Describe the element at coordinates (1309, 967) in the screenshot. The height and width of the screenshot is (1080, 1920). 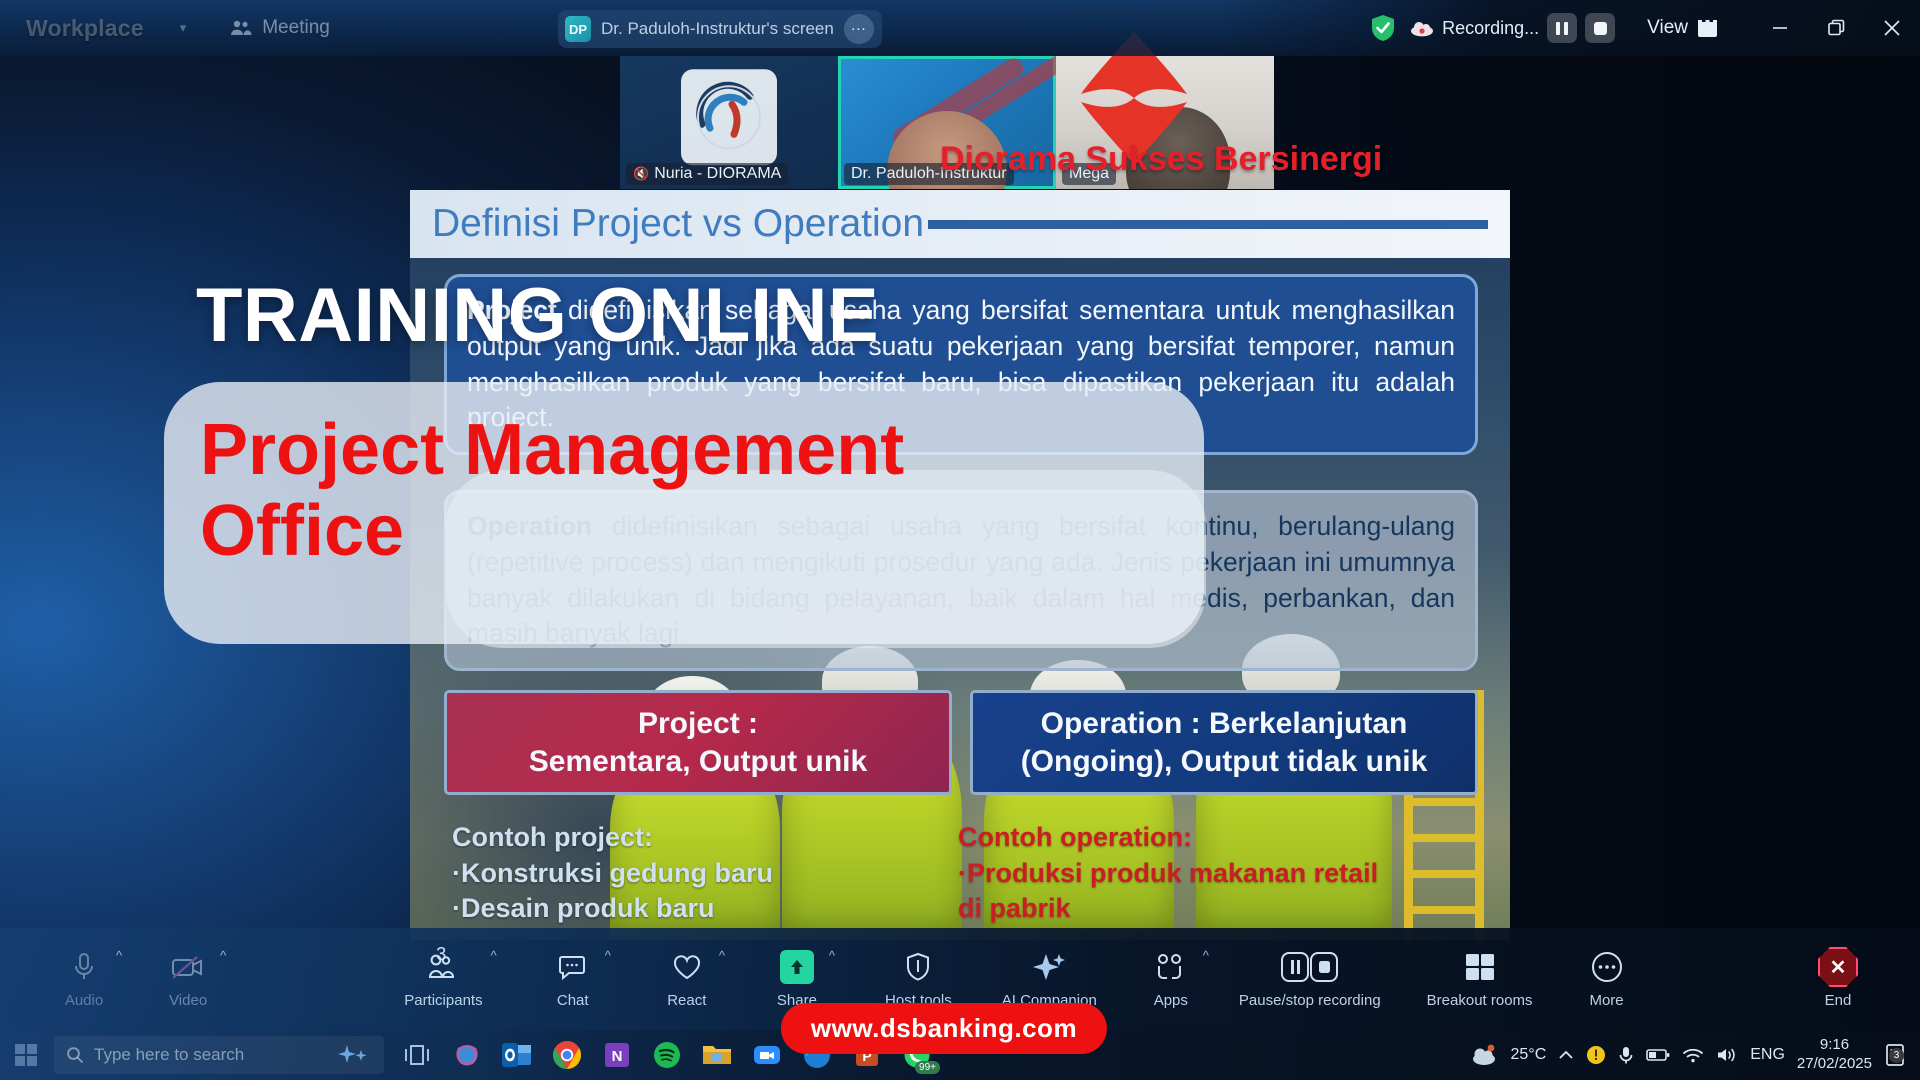
I see `pause-stop-recording-icon` at that location.